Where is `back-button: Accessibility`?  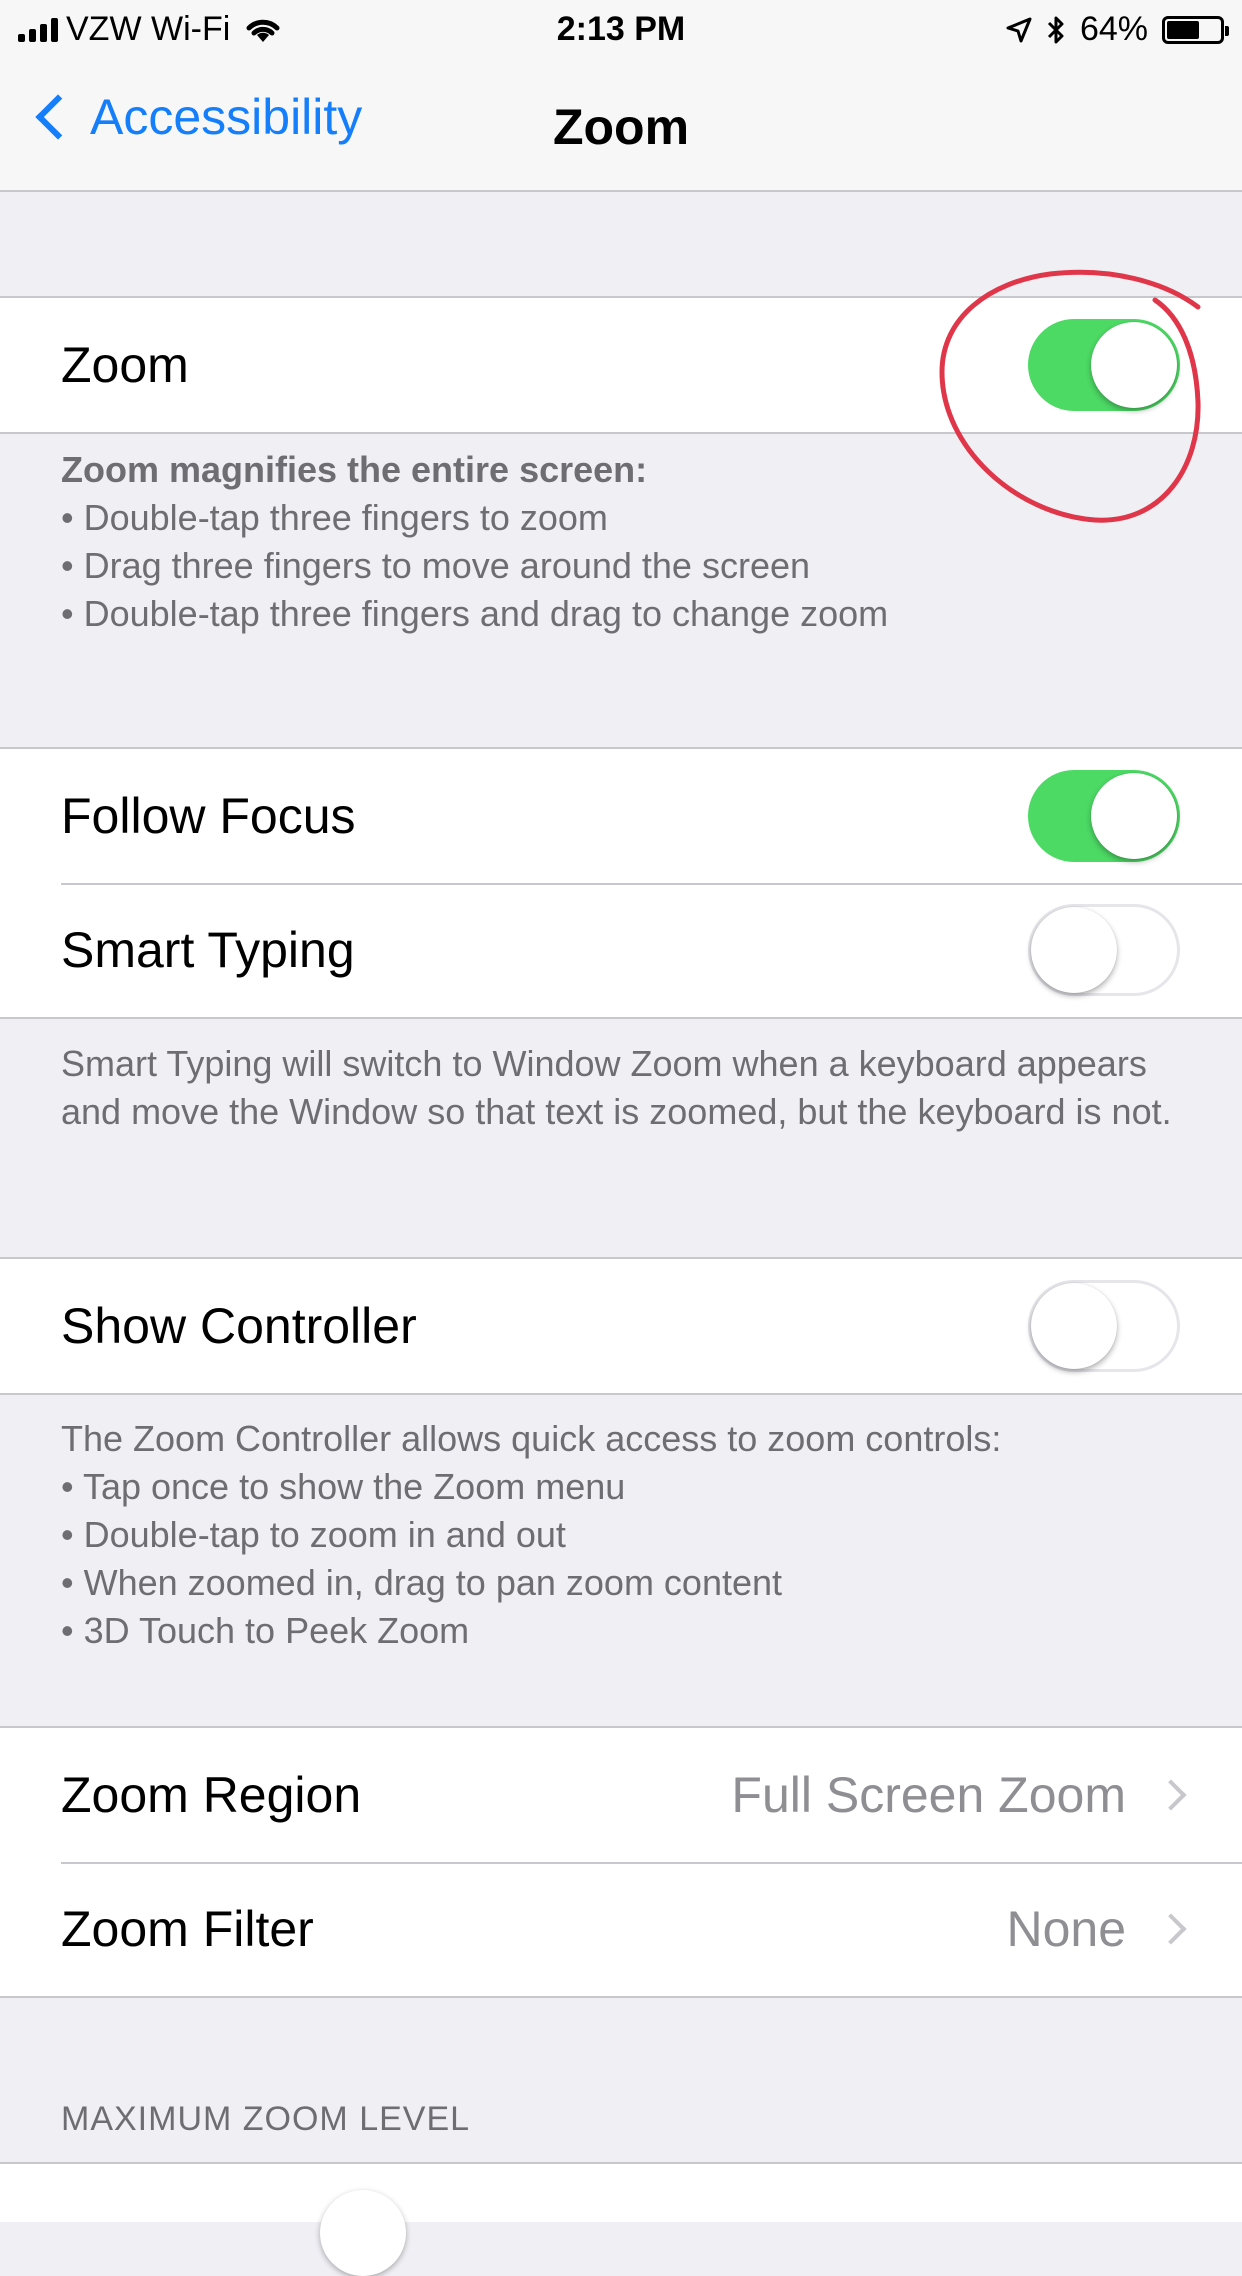
back-button: Accessibility is located at coordinates (196, 117).